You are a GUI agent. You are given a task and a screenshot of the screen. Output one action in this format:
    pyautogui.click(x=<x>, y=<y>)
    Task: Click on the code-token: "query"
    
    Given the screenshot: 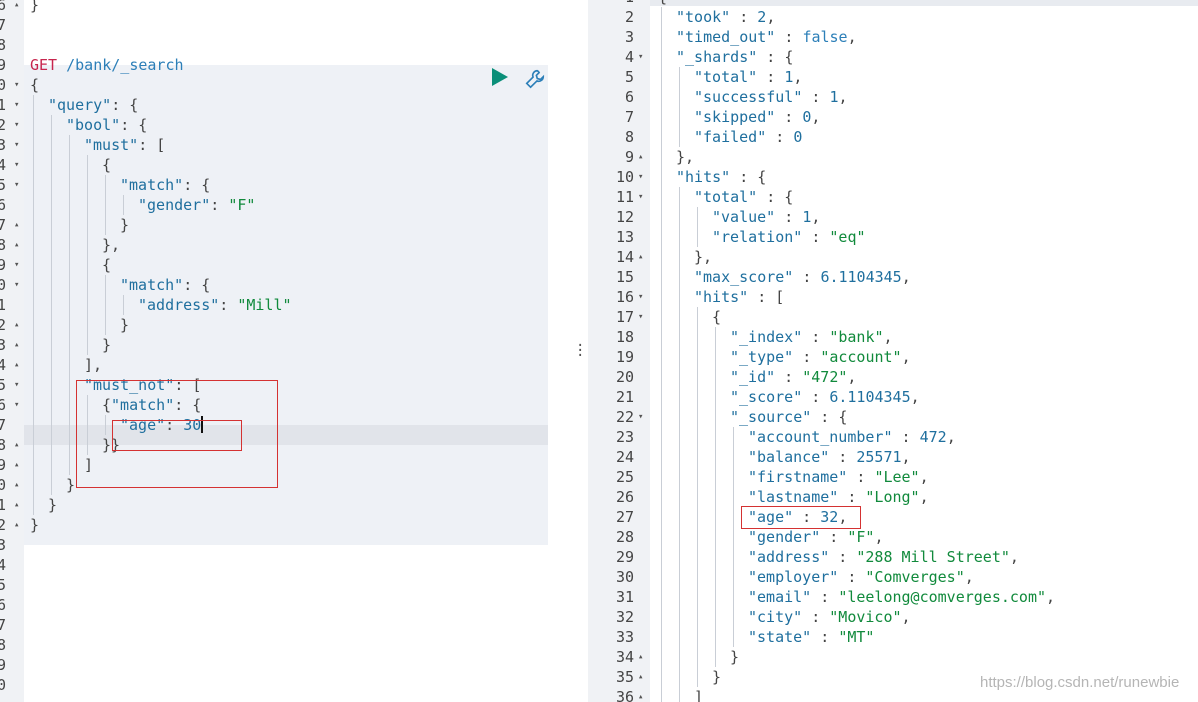 What is the action you would take?
    pyautogui.click(x=80, y=105)
    